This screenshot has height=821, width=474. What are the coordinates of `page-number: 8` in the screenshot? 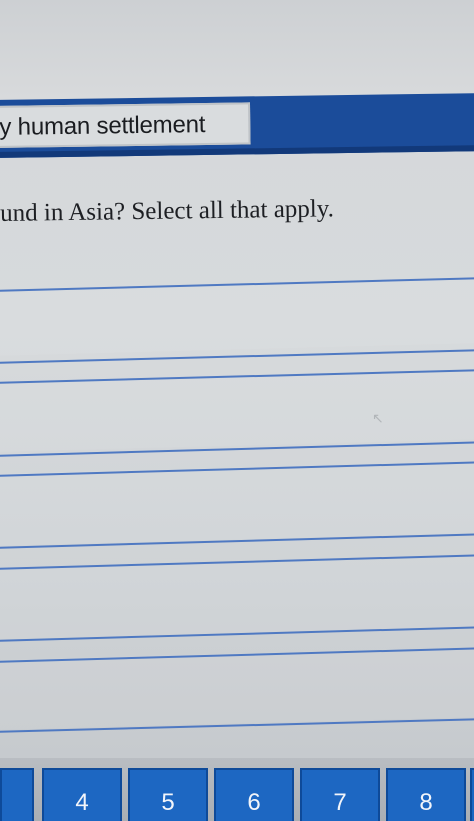 It's located at (426, 802).